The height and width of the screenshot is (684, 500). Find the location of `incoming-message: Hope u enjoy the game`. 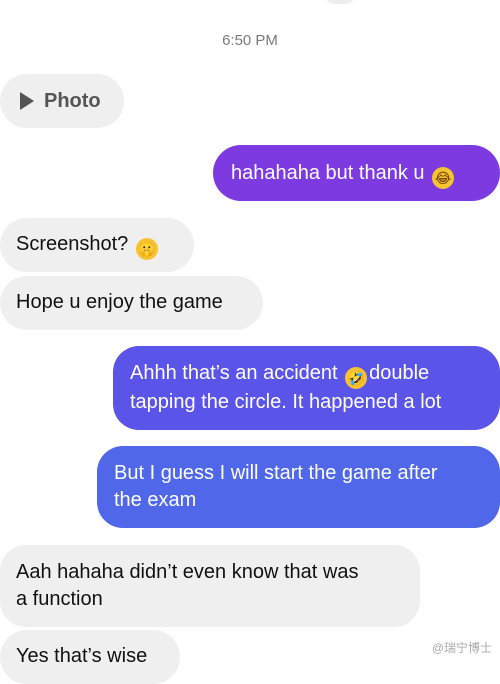

incoming-message: Hope u enjoy the game is located at coordinates (131, 303).